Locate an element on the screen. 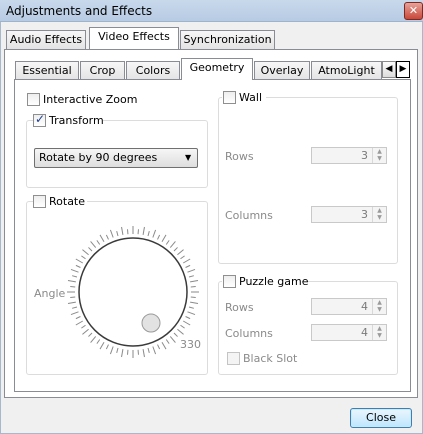  puzzle-rows-label: Rows is located at coordinates (239, 307).